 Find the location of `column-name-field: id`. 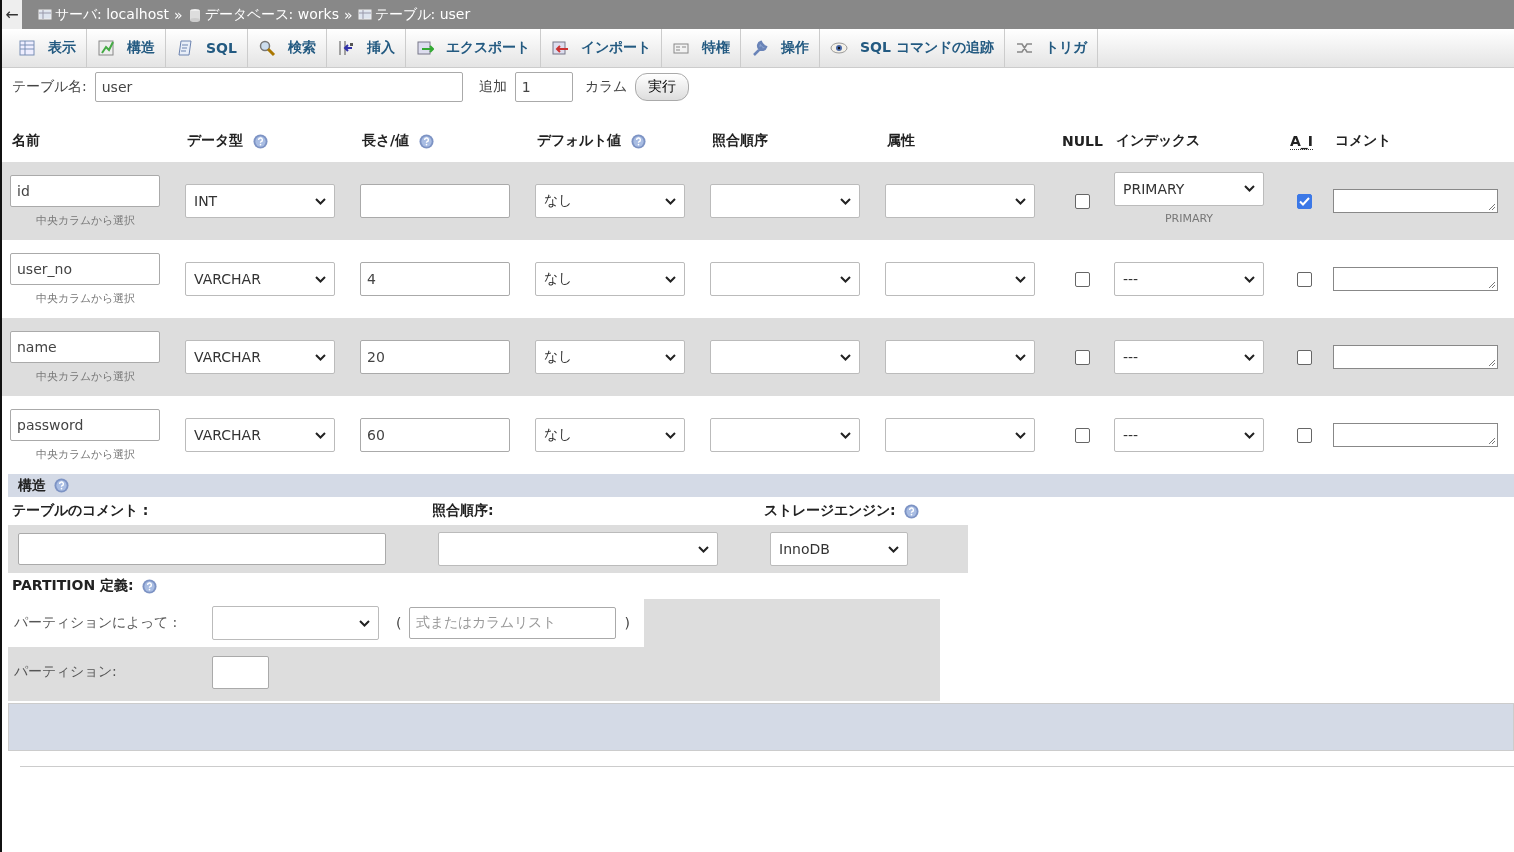

column-name-field: id is located at coordinates (85, 190).